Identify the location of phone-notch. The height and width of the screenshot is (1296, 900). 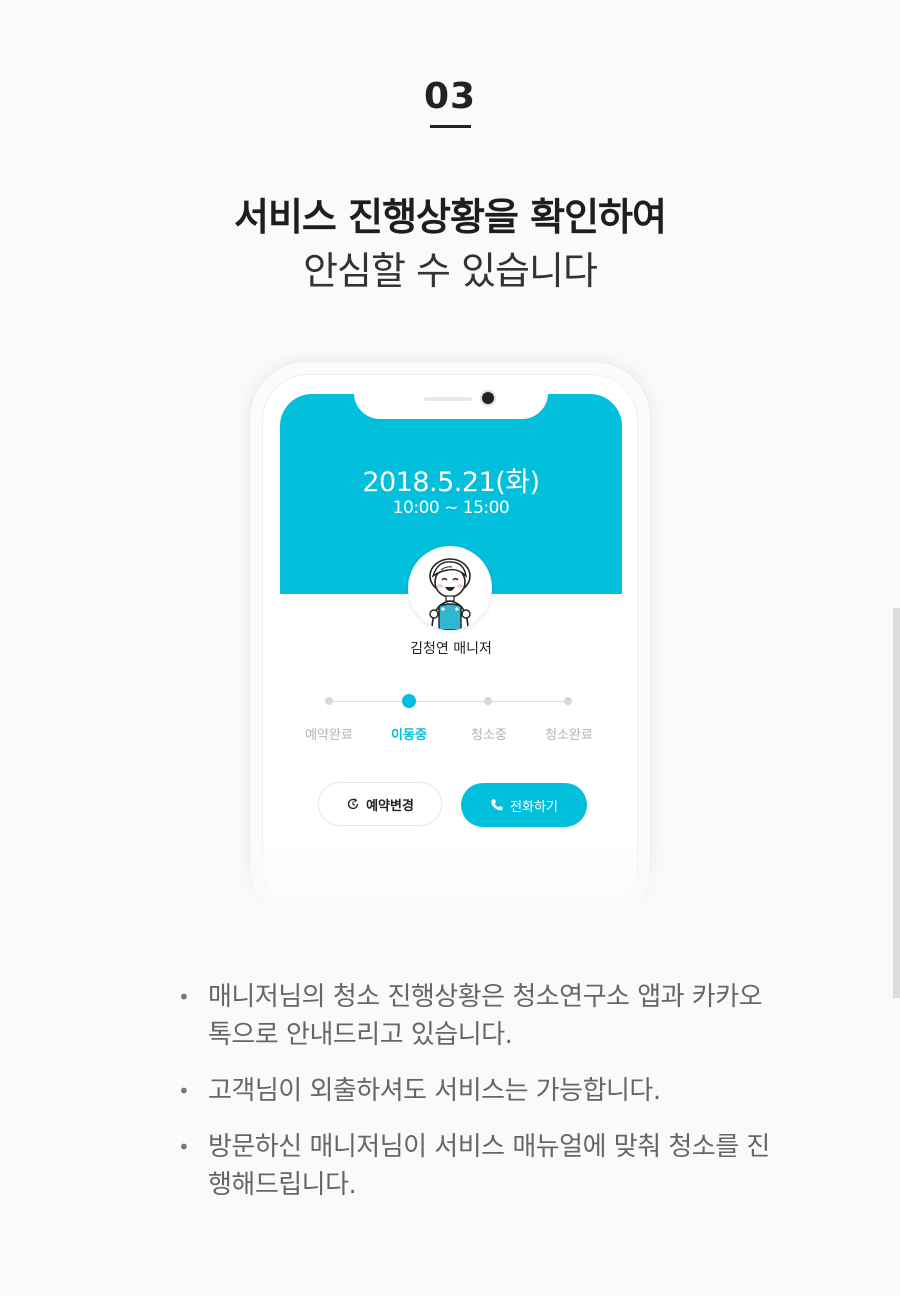
(451, 402).